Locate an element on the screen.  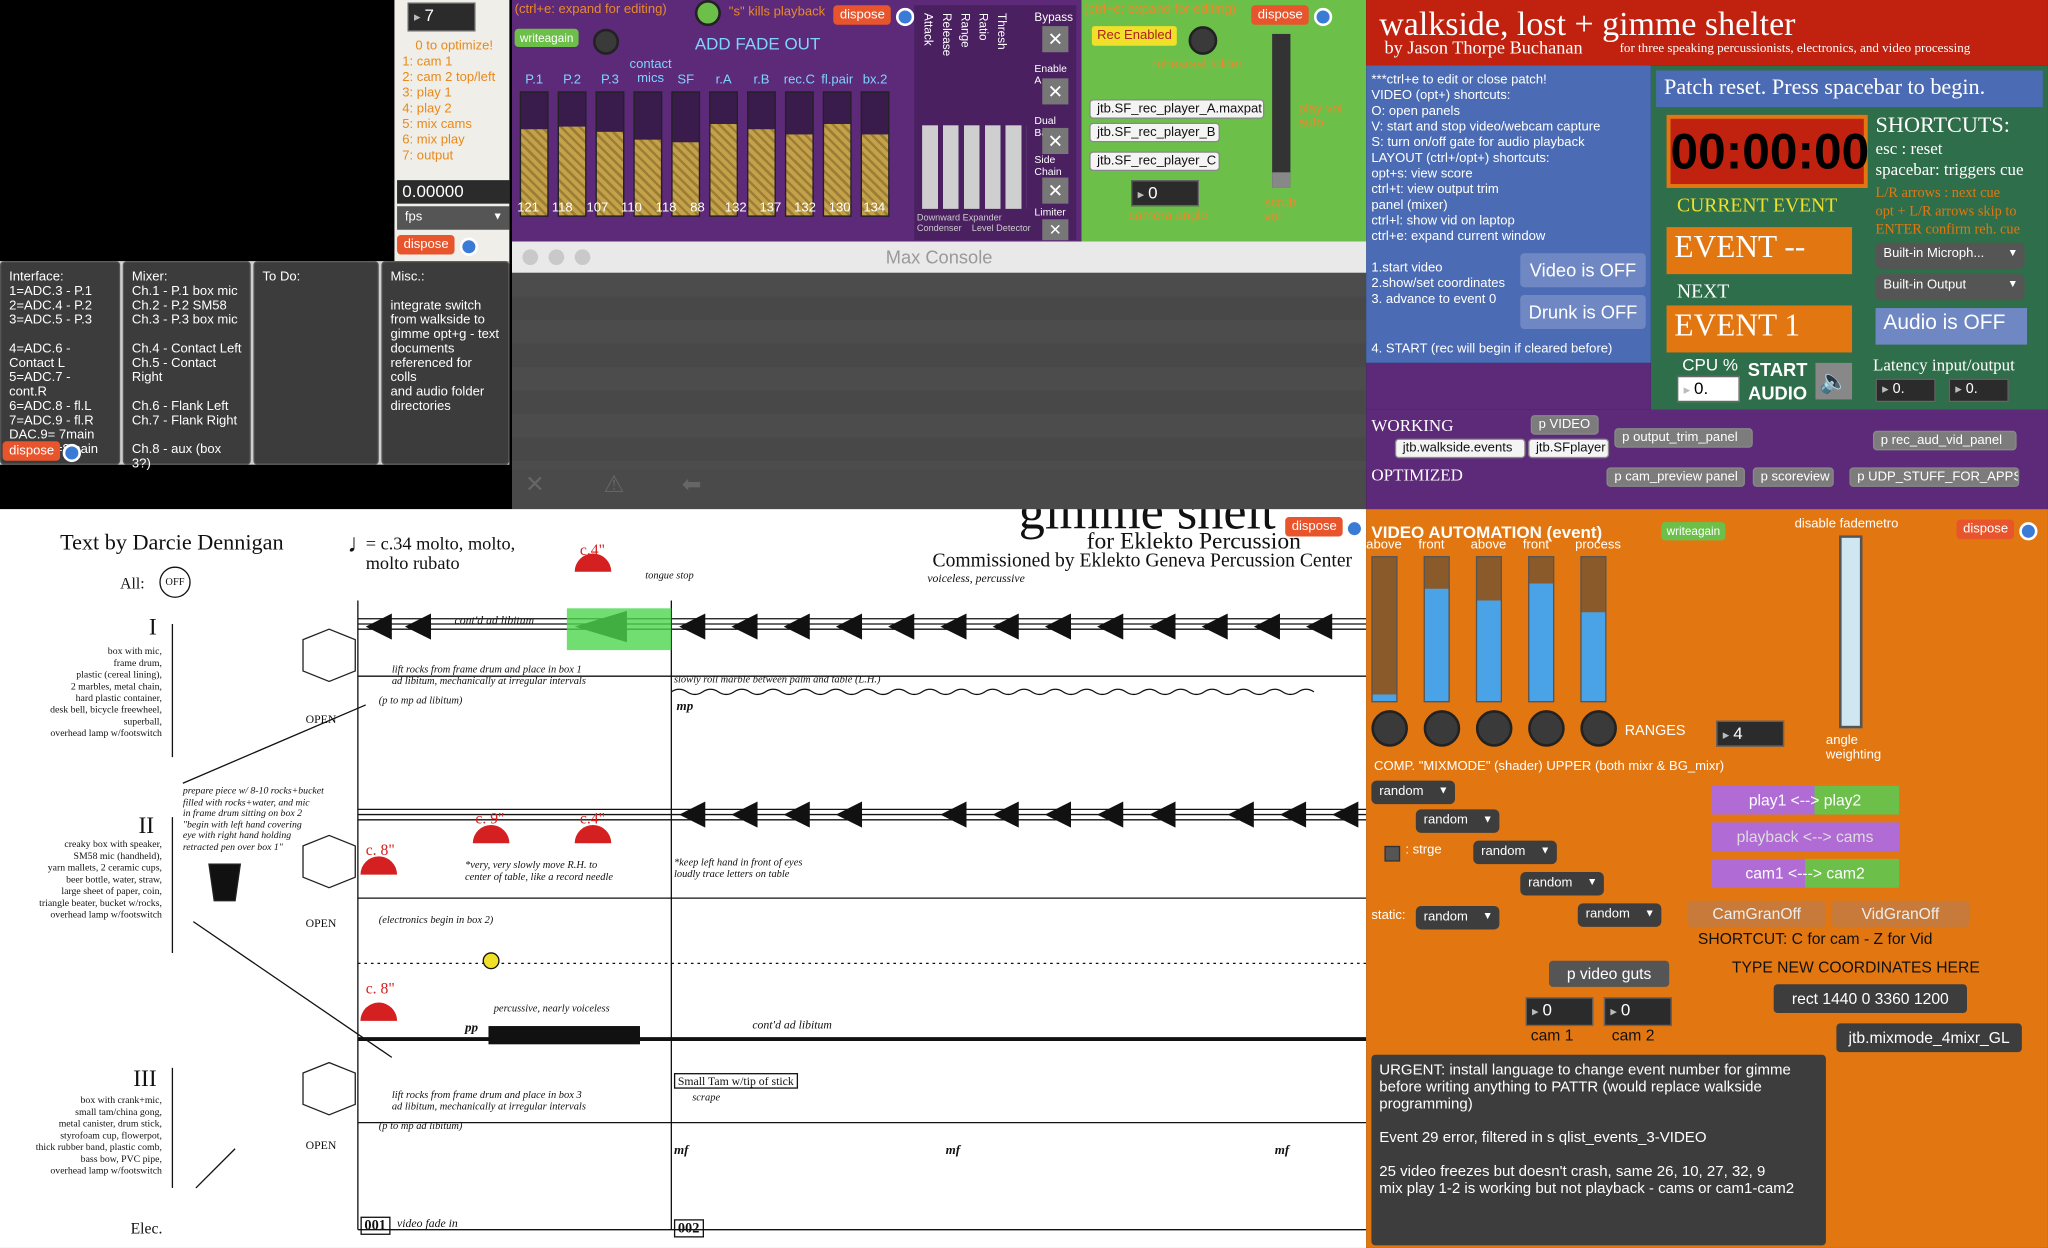
rec-player-a: jtb.SF_rec_player_A.maxpat is located at coordinates (1177, 109).